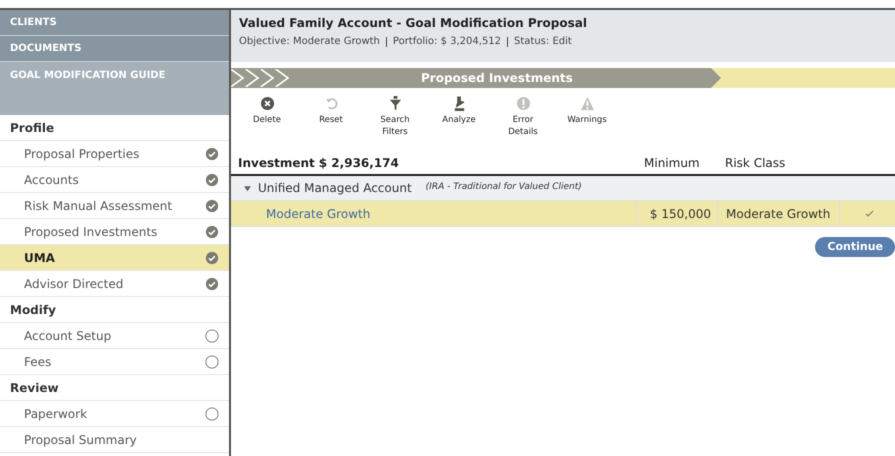 This screenshot has height=456, width=895. I want to click on step-item: Paperwork, so click(114, 414).